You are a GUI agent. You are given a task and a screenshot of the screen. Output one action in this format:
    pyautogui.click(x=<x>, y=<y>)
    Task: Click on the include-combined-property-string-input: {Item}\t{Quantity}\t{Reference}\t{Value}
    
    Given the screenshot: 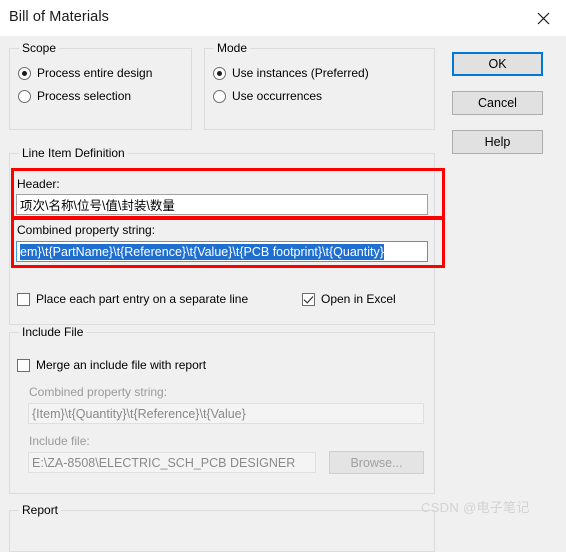 What is the action you would take?
    pyautogui.click(x=226, y=413)
    